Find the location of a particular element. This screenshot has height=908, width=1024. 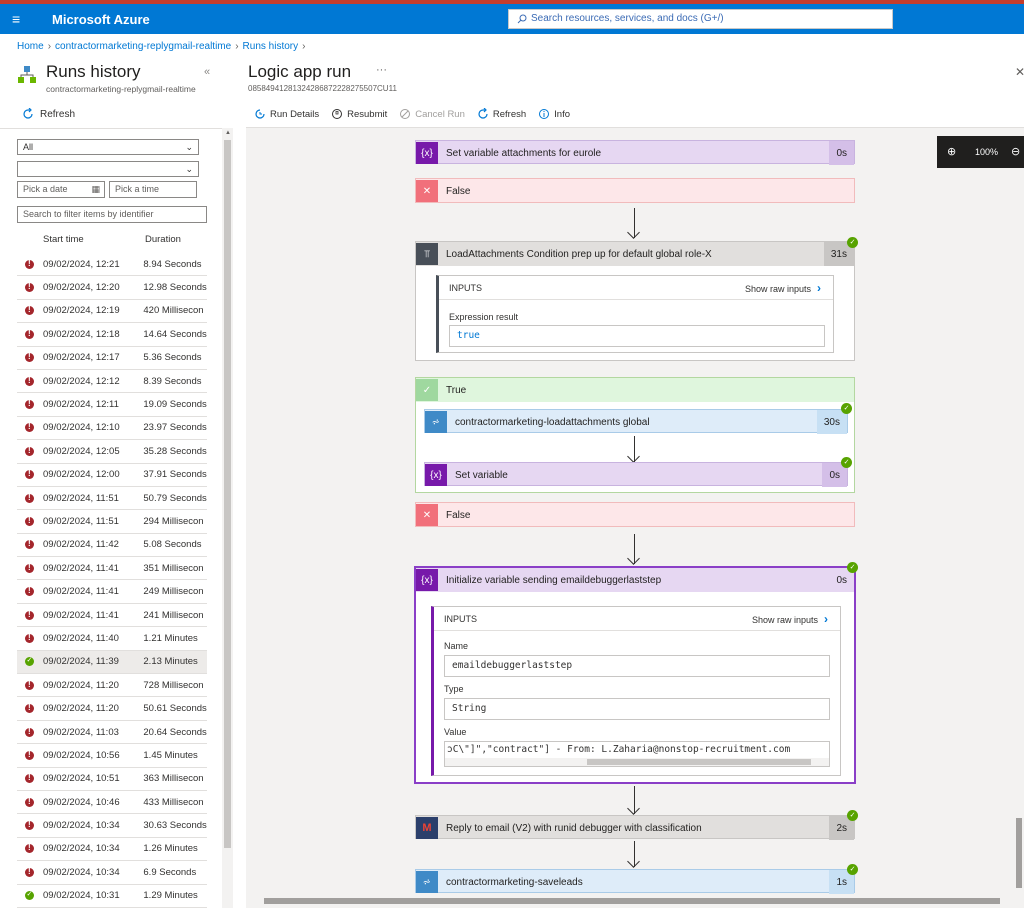

run-row: 09/02/2024, 11:41 241 Millisecon is located at coordinates (112, 616).